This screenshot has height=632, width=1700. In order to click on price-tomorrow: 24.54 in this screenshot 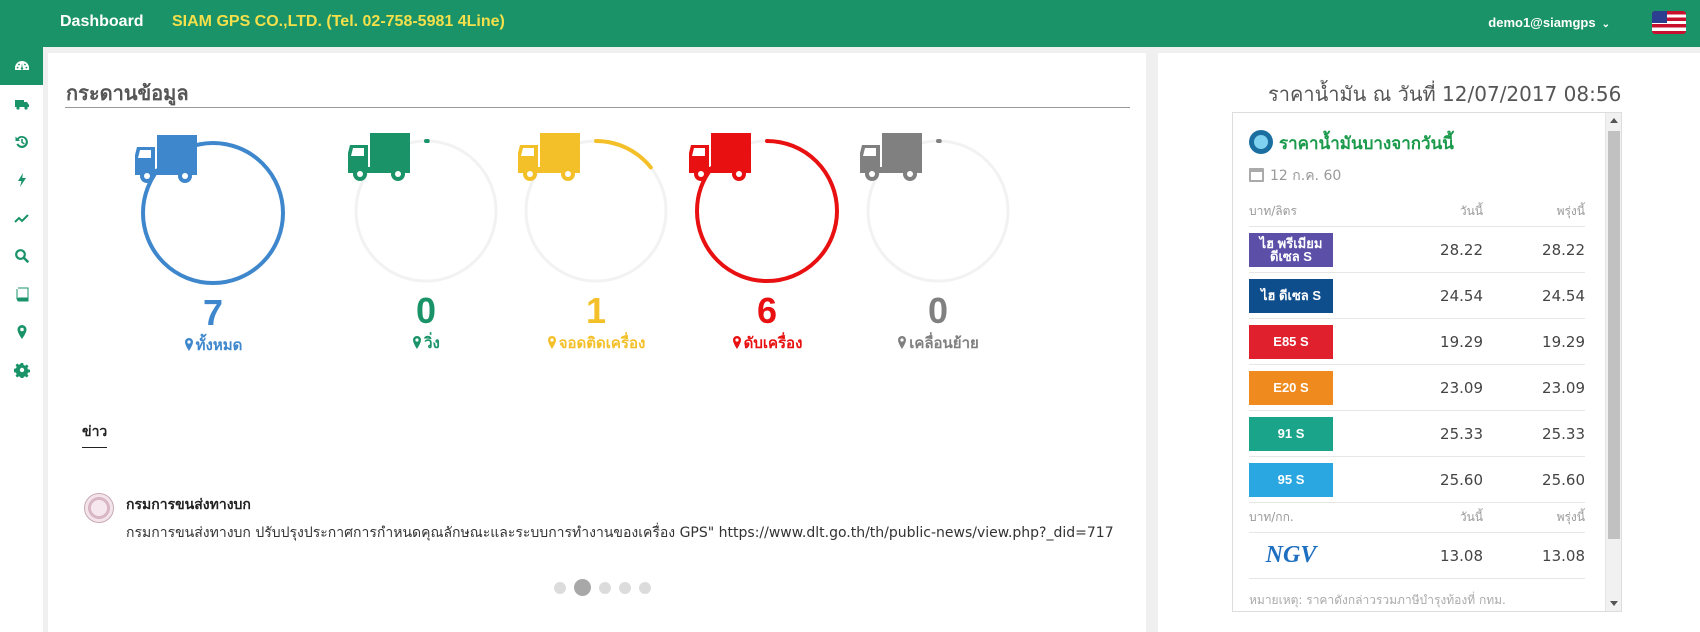, I will do `click(1563, 295)`.